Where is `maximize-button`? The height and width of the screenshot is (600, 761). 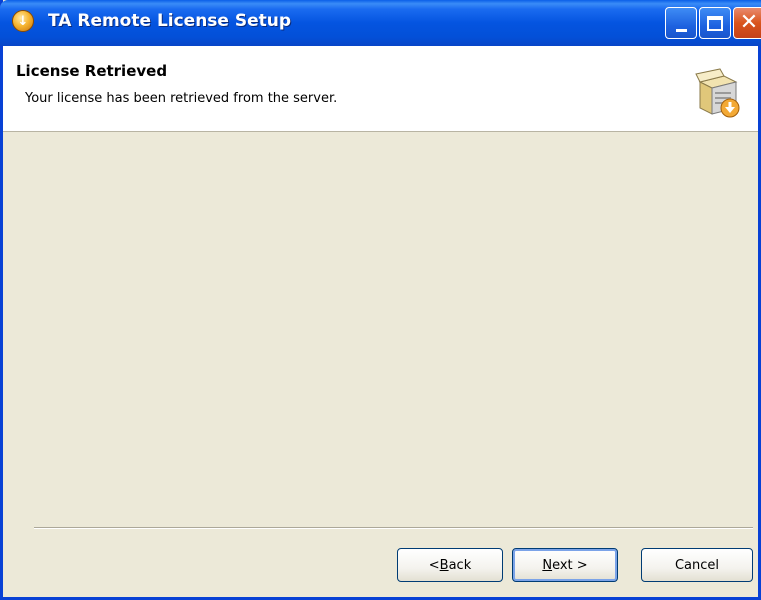 maximize-button is located at coordinates (715, 23).